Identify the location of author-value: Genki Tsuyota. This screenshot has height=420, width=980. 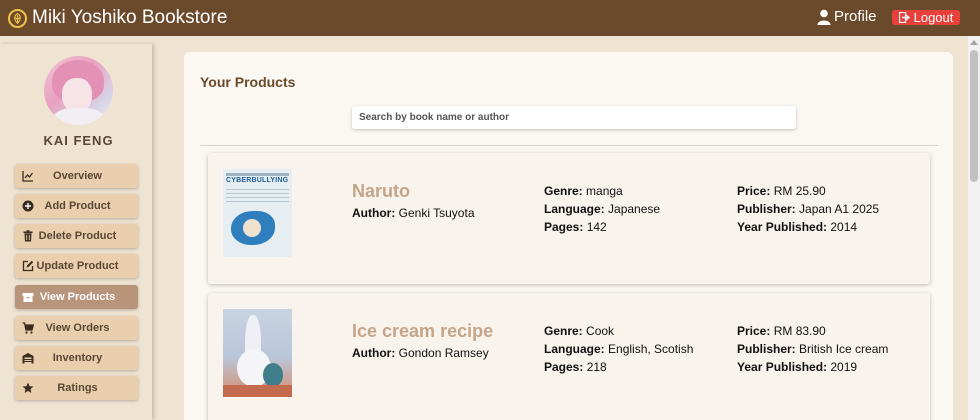
(436, 213).